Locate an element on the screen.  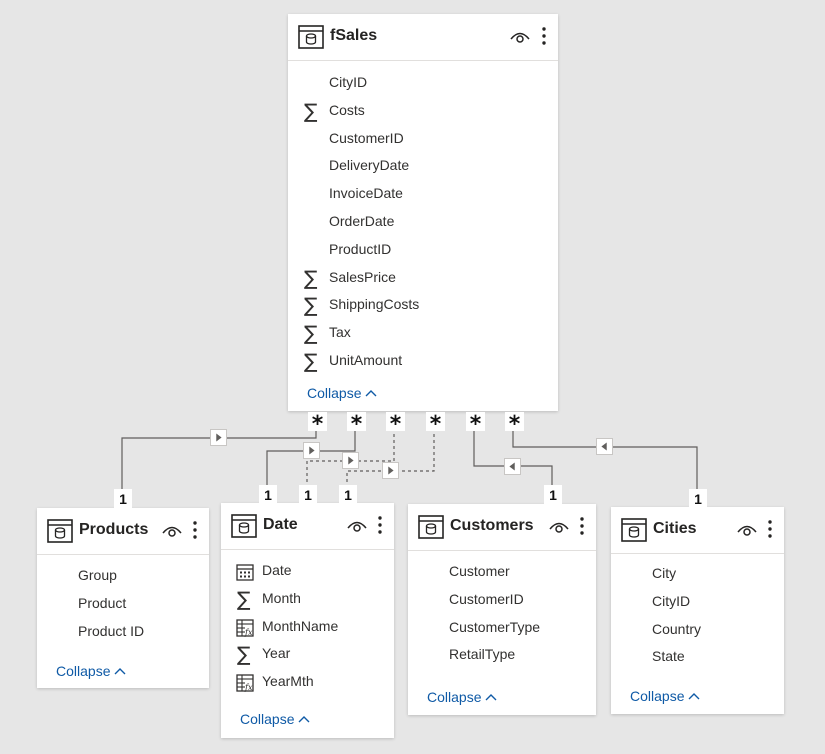
field-item: OrderDate is located at coordinates (361, 223).